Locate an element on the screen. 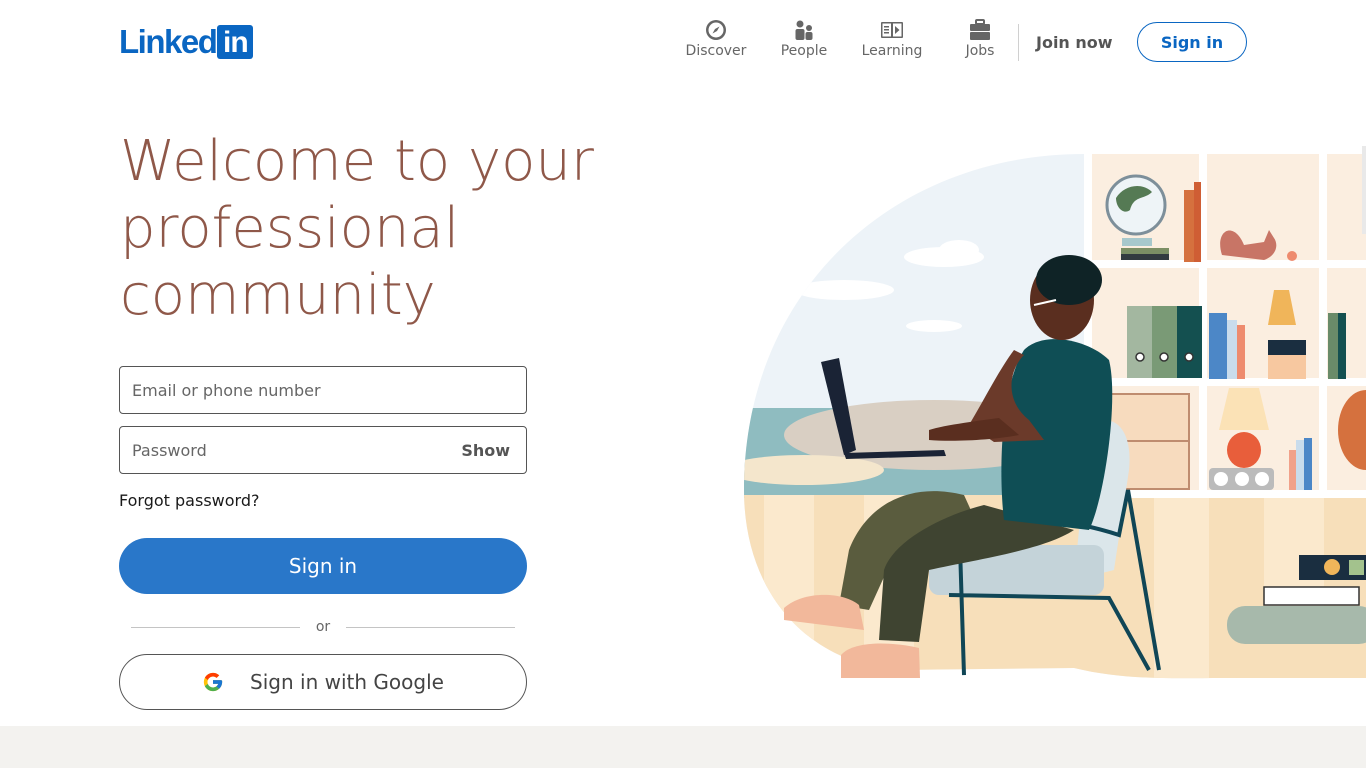 This screenshot has width=1366, height=768. top-nav: Discover People Learning Jobs is located at coordinates (848, 42).